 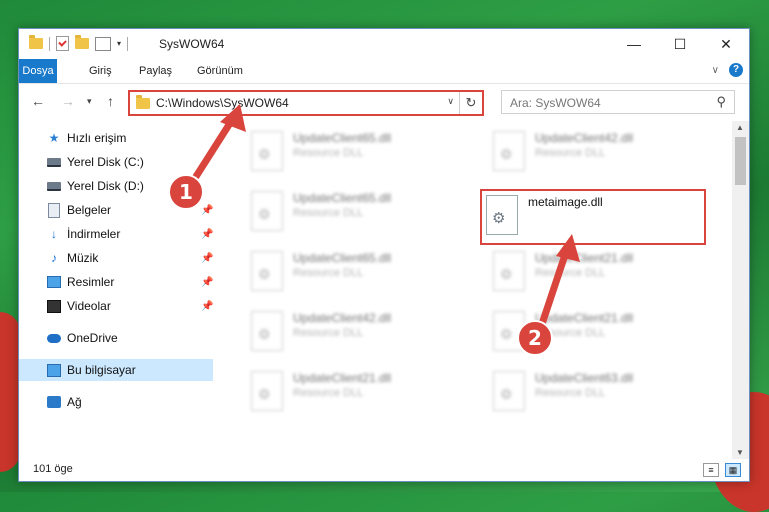 What do you see at coordinates (38, 101) in the screenshot?
I see `back-arrow-icon: ←` at bounding box center [38, 101].